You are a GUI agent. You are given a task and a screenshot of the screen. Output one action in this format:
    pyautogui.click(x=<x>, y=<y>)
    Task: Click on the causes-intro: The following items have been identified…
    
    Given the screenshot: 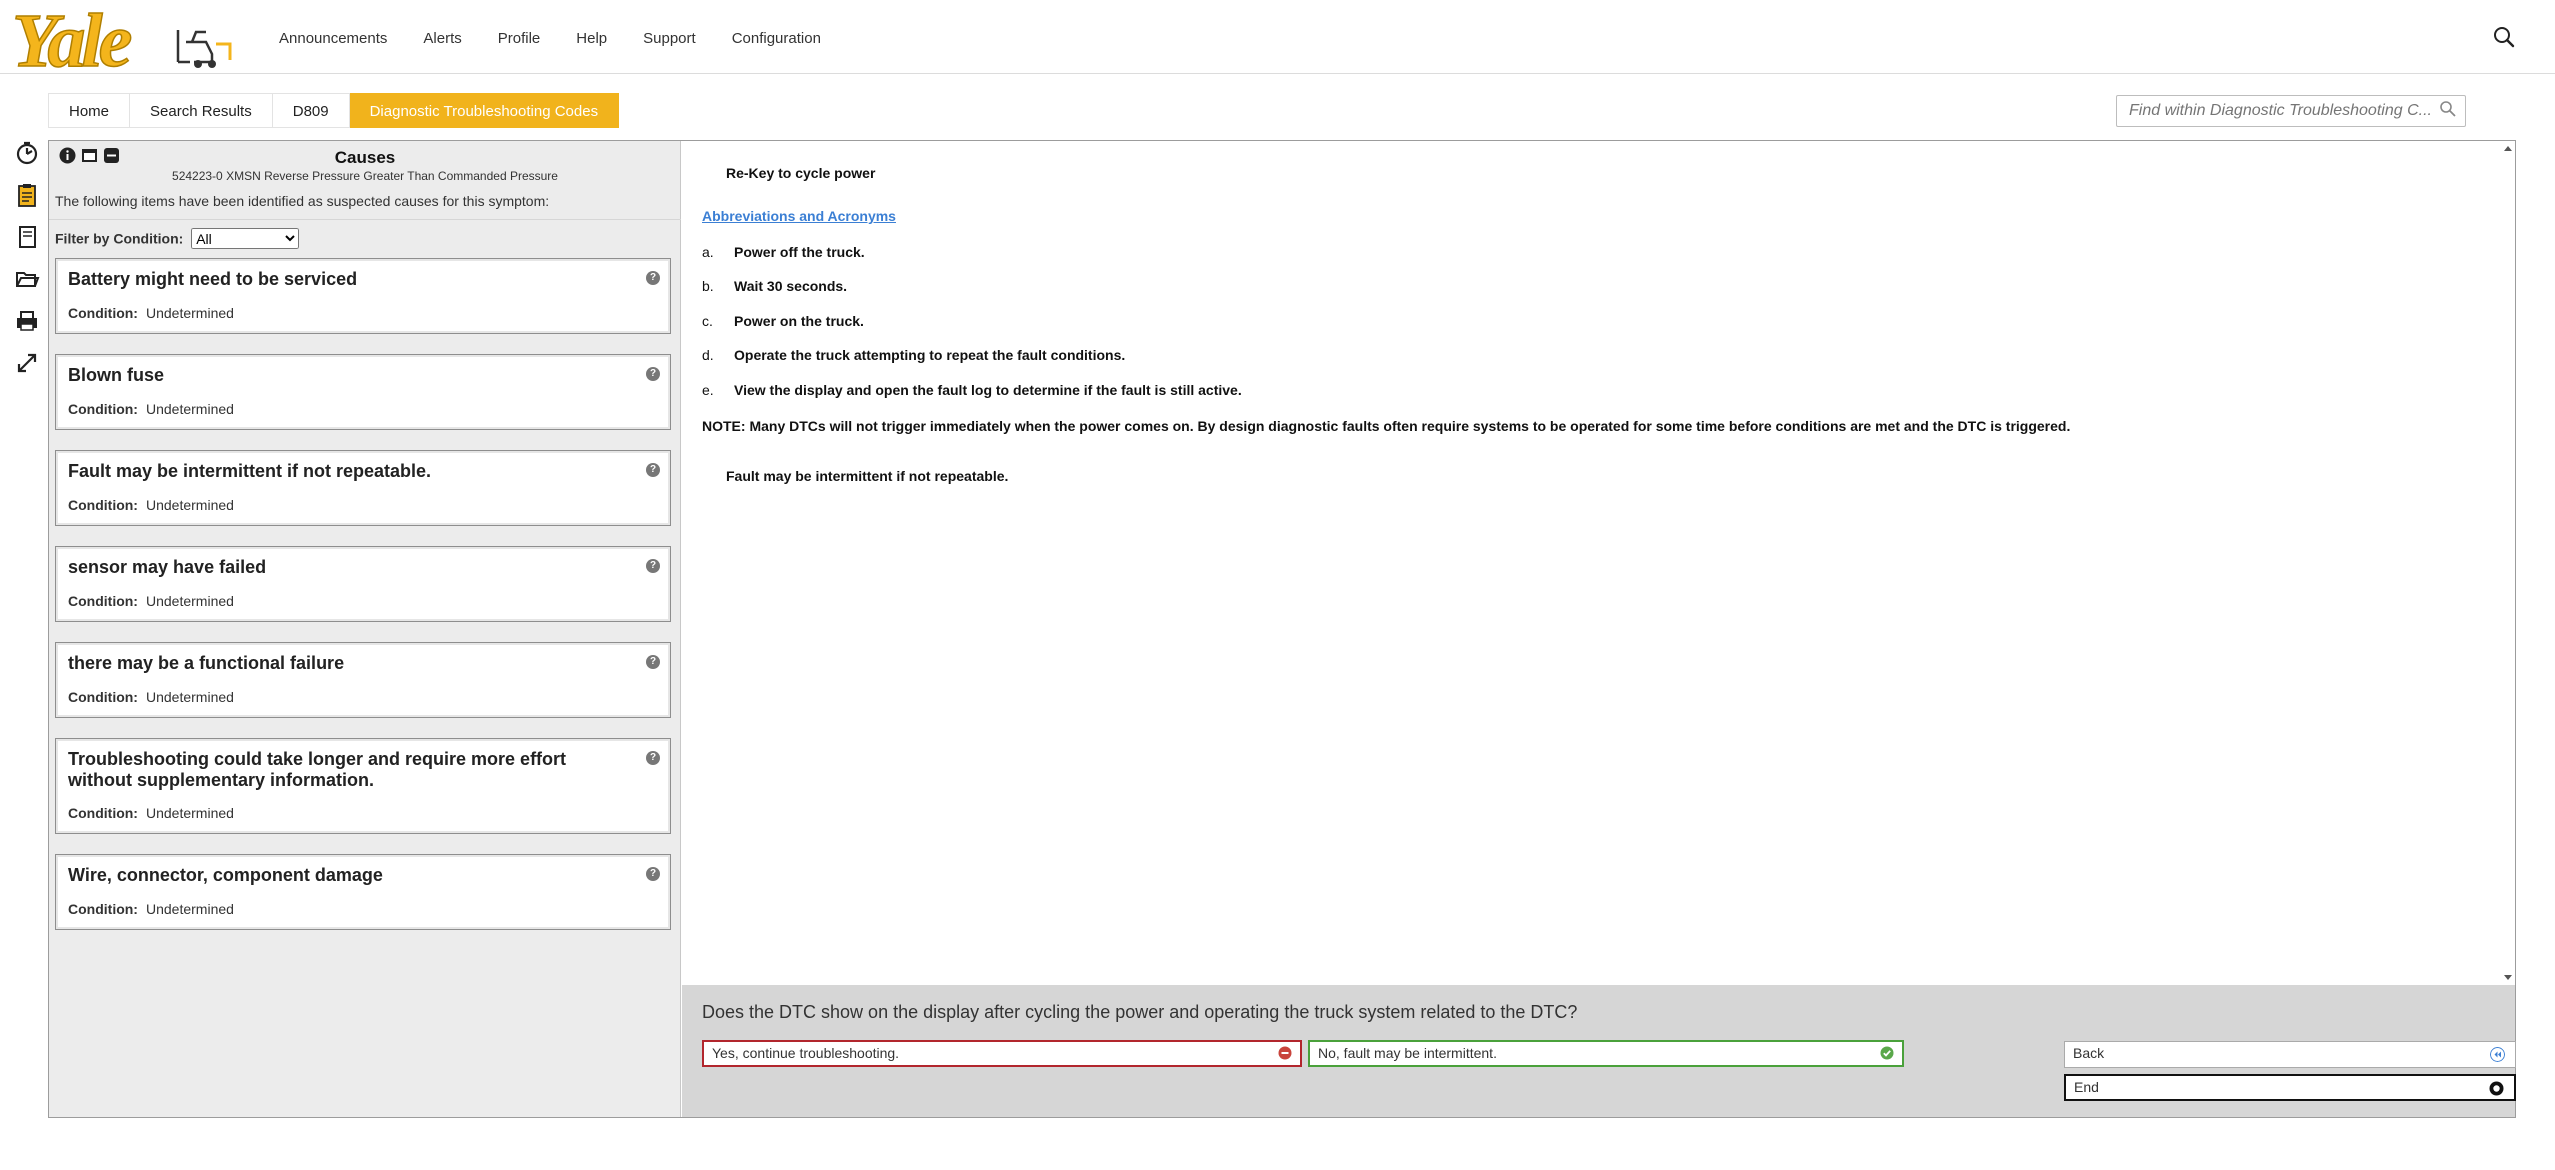 What is the action you would take?
    pyautogui.click(x=302, y=201)
    